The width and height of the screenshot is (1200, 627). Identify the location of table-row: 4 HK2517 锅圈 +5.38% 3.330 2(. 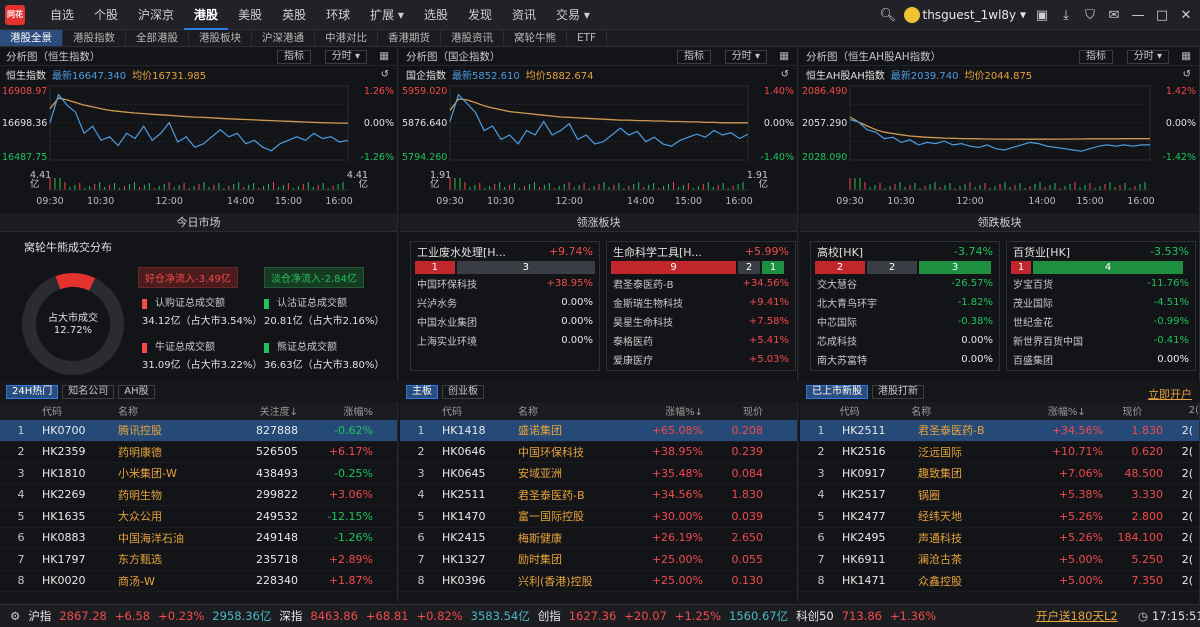
(999, 495).